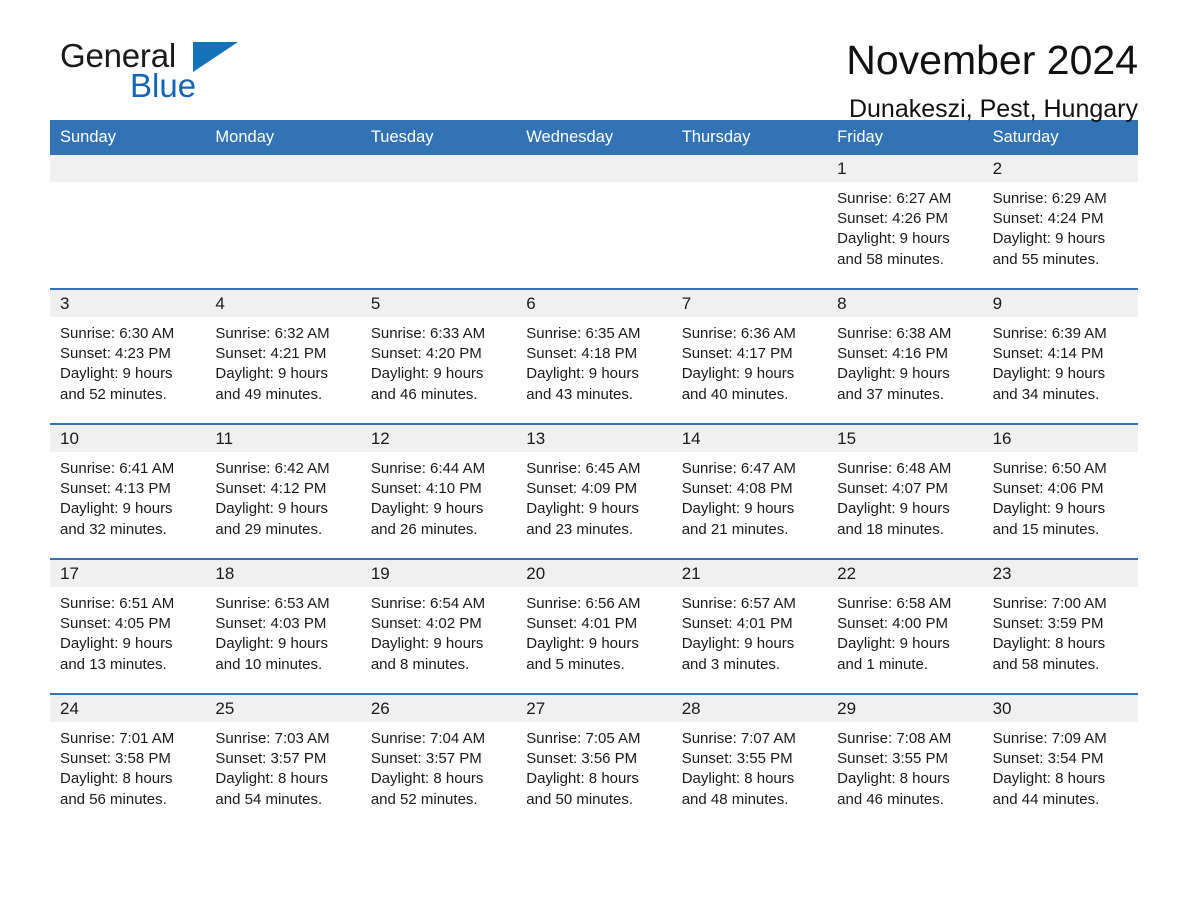 The height and width of the screenshot is (918, 1188). What do you see at coordinates (117, 468) in the screenshot?
I see `sunrise-text: Sunrise: 6:41 AM` at bounding box center [117, 468].